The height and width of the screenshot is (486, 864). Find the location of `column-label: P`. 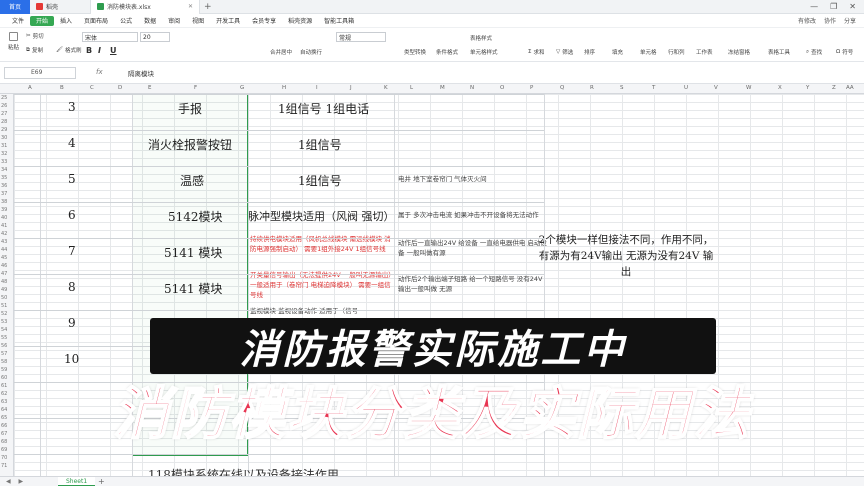

column-label: P is located at coordinates (531, 88).